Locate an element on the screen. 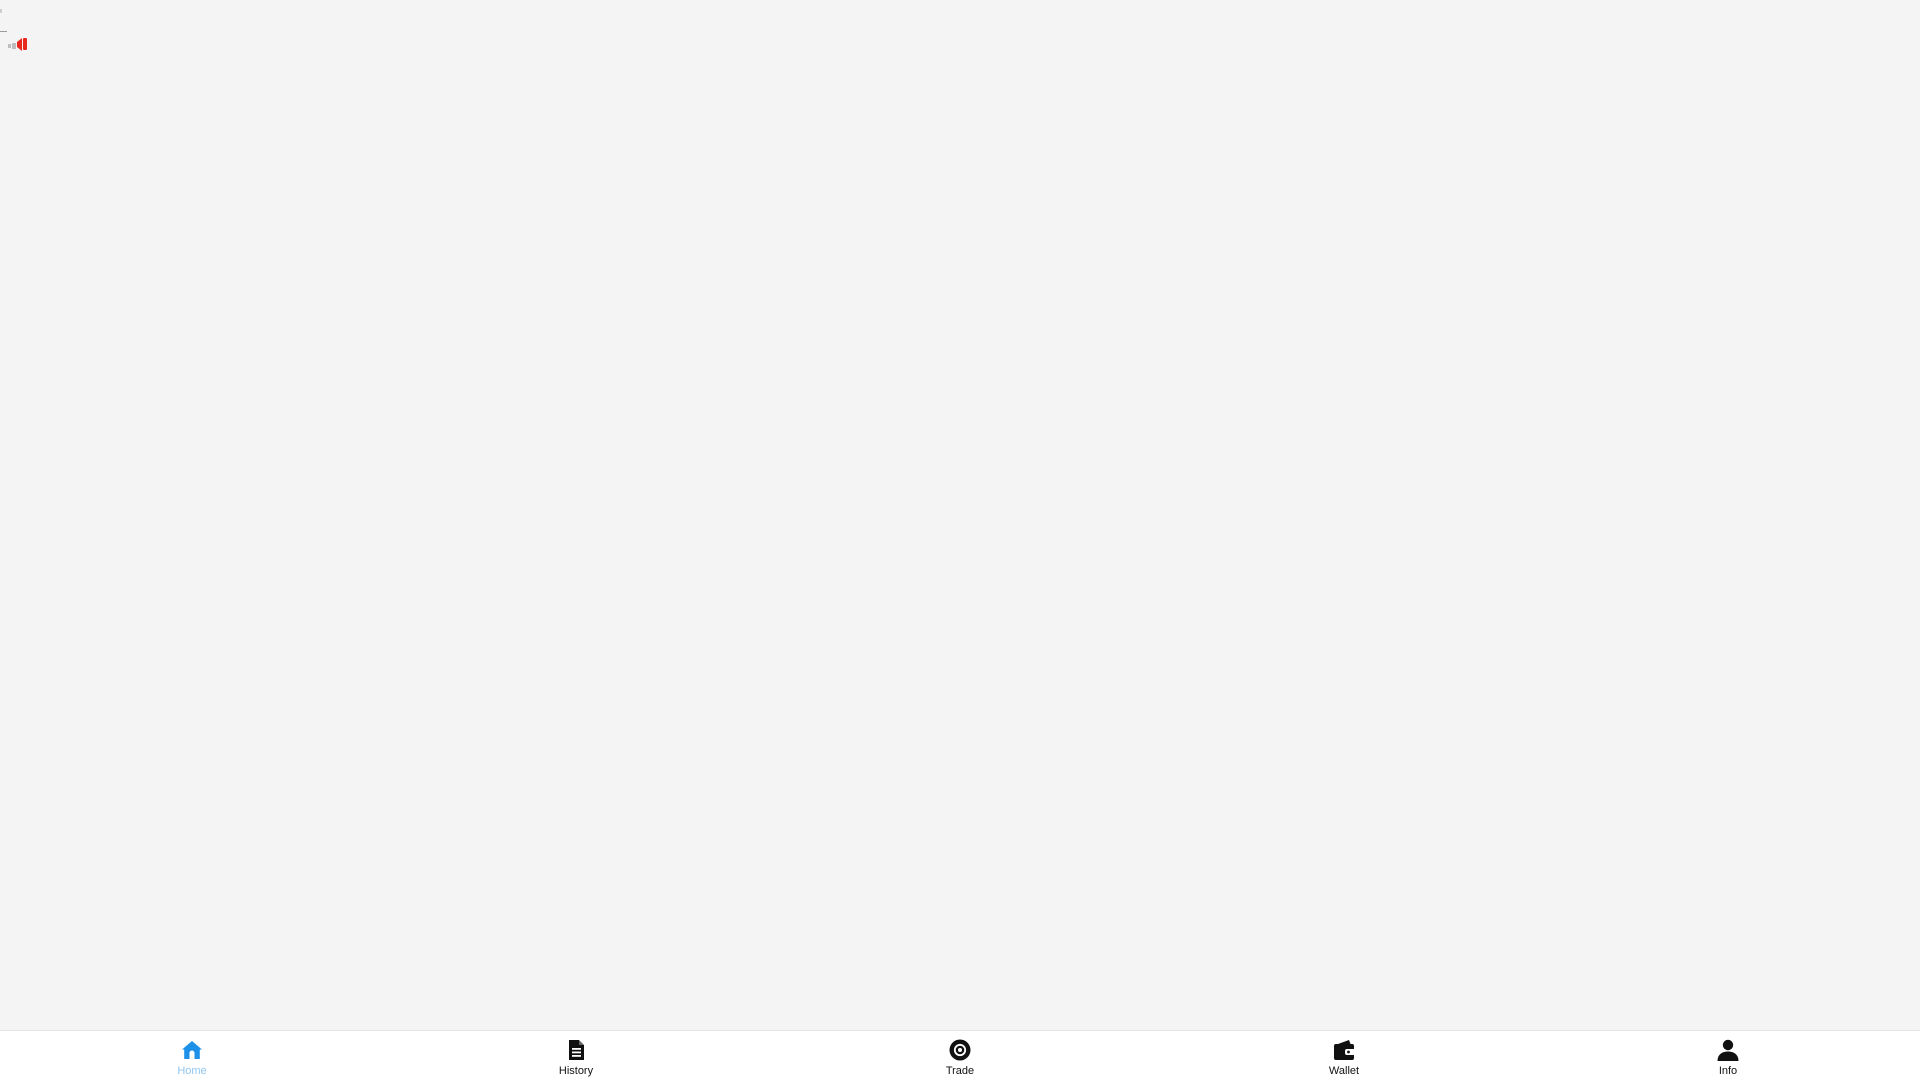  corner-mark is located at coordinates (1, 11).